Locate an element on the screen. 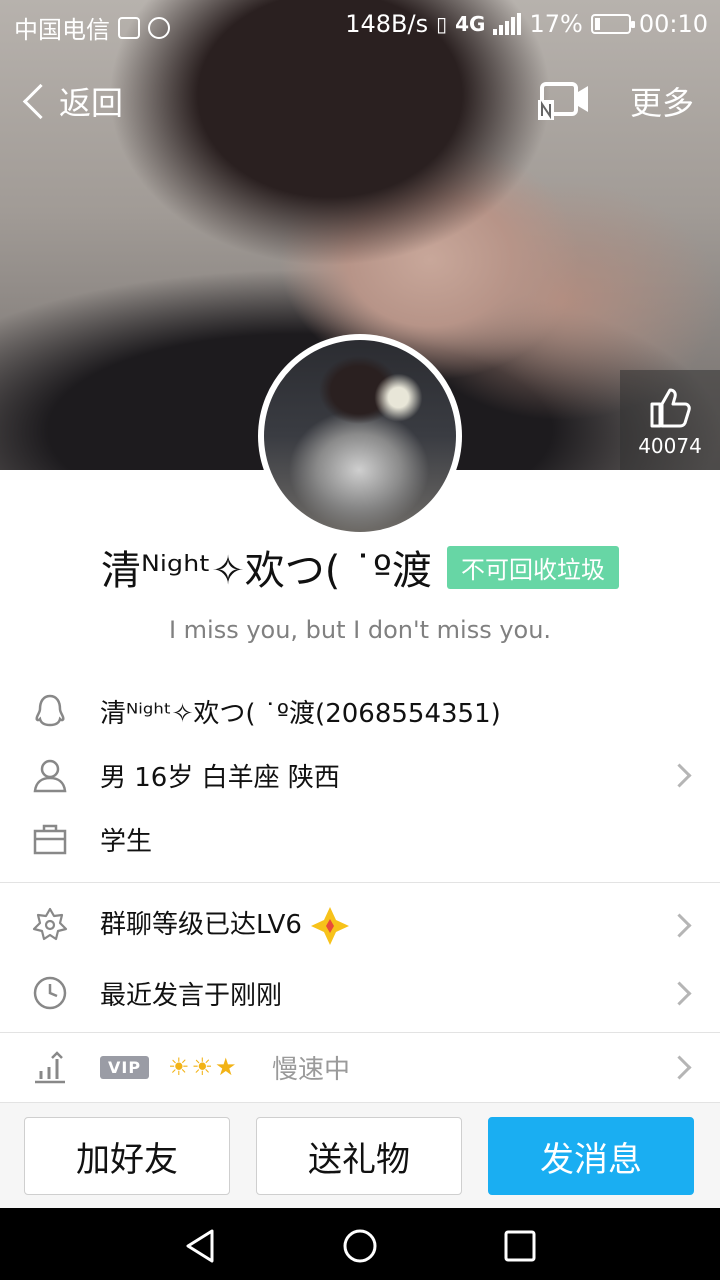  avatar is located at coordinates (360, 436).